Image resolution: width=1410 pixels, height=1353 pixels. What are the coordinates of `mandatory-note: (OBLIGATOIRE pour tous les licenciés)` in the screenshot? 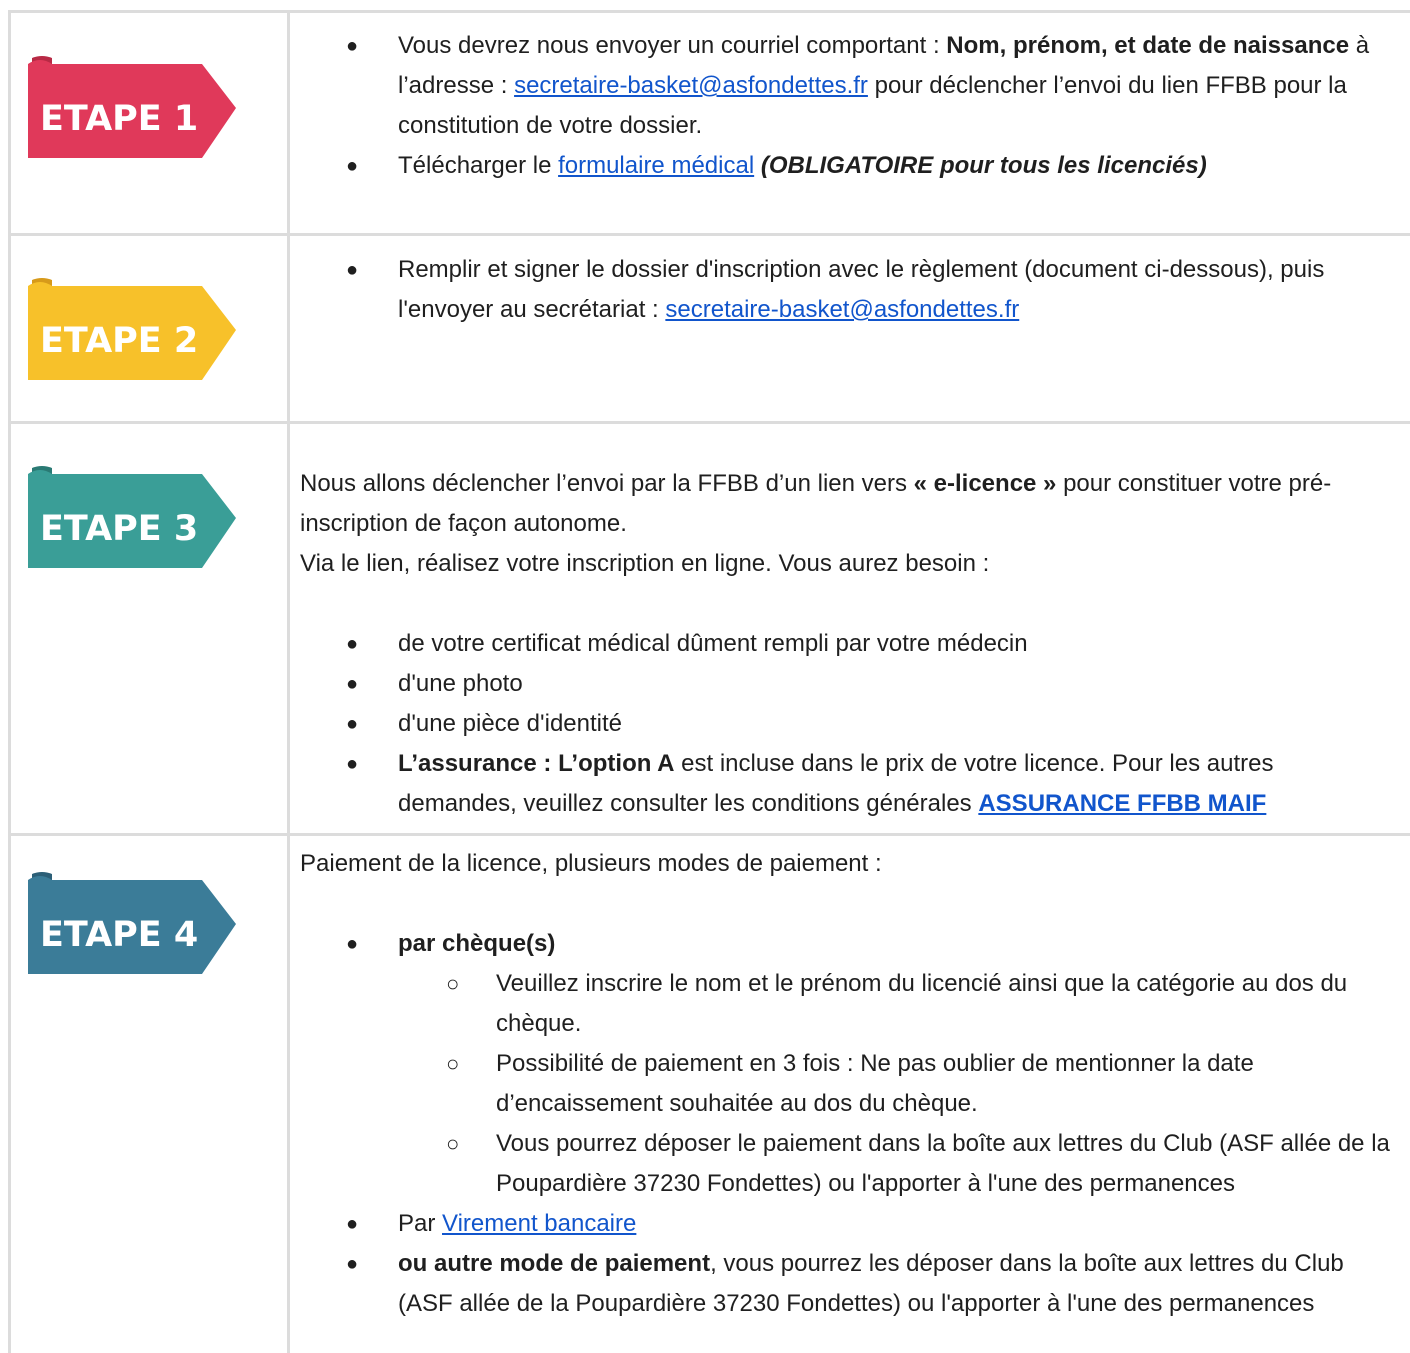 It's located at (983, 165).